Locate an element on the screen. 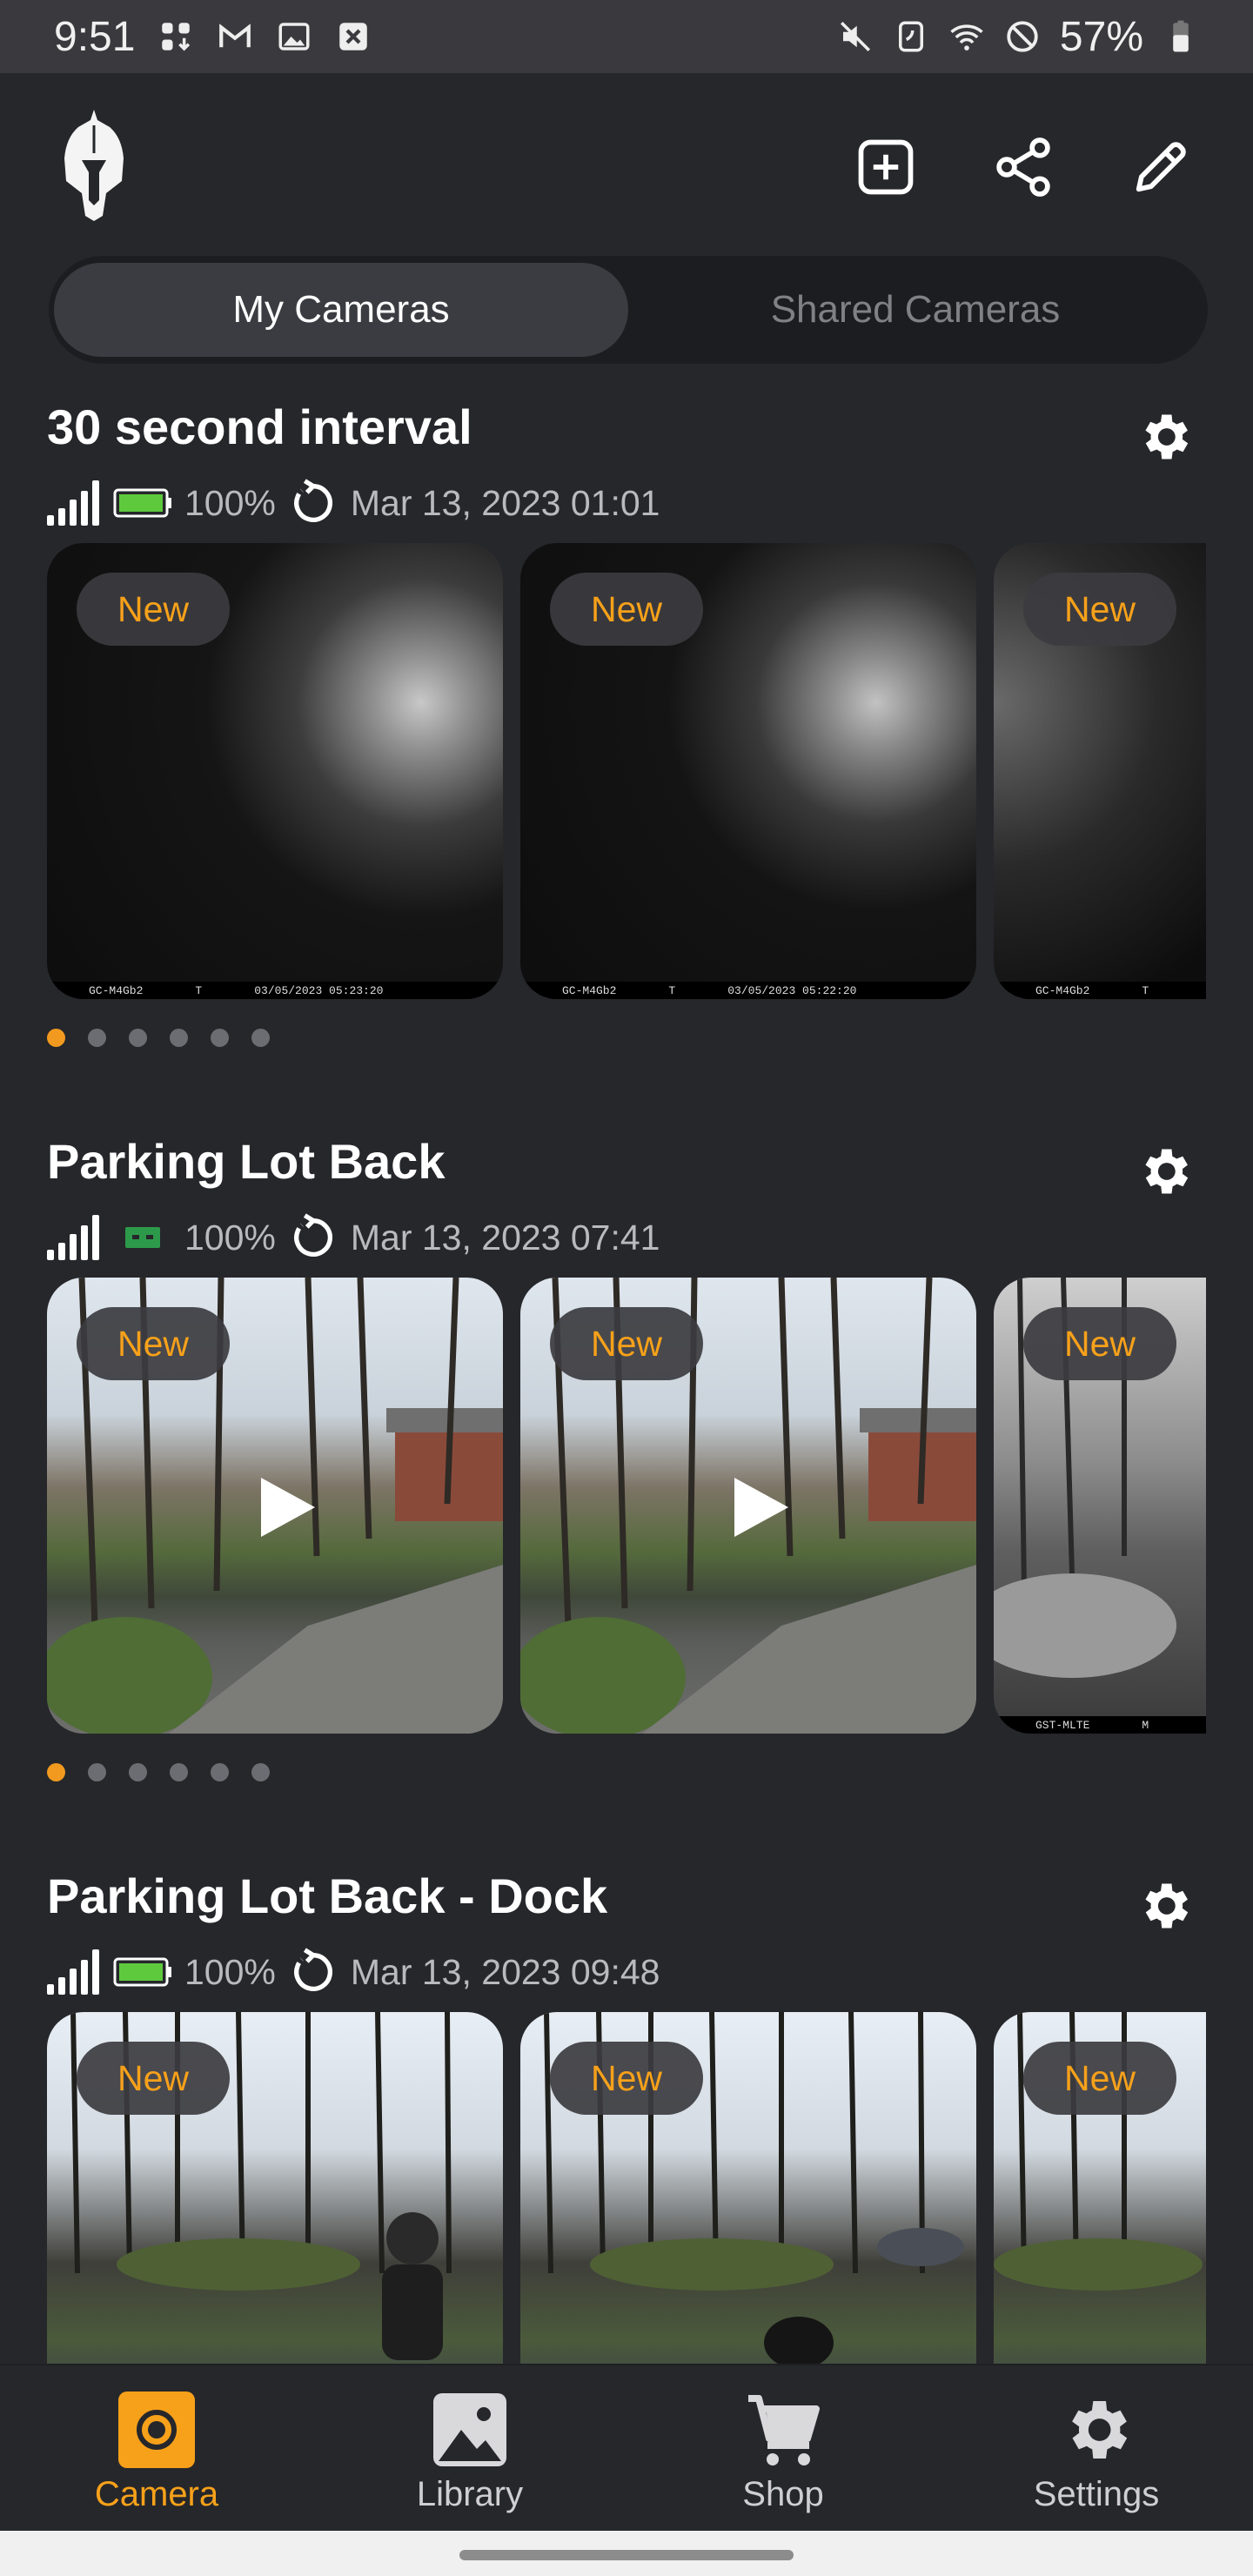  shopping-cart-icon is located at coordinates (783, 2430).